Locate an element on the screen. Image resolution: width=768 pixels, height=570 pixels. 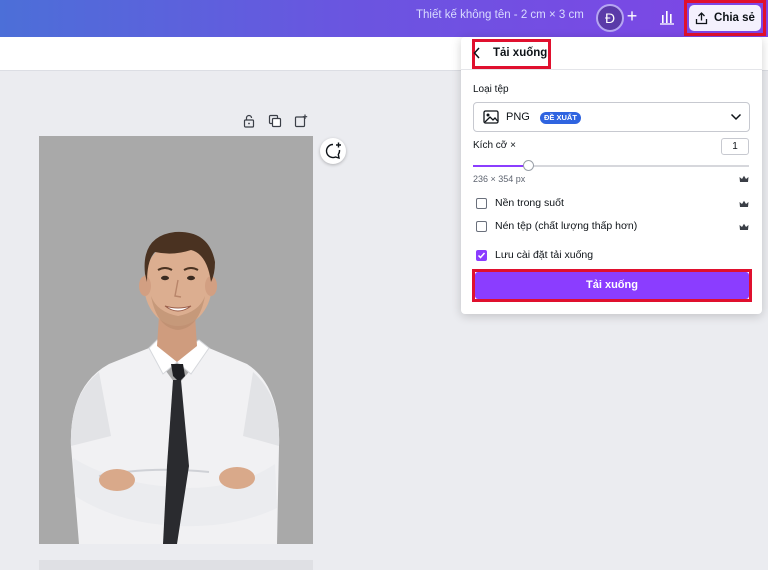
file-type-value: PNG is located at coordinates (518, 117).